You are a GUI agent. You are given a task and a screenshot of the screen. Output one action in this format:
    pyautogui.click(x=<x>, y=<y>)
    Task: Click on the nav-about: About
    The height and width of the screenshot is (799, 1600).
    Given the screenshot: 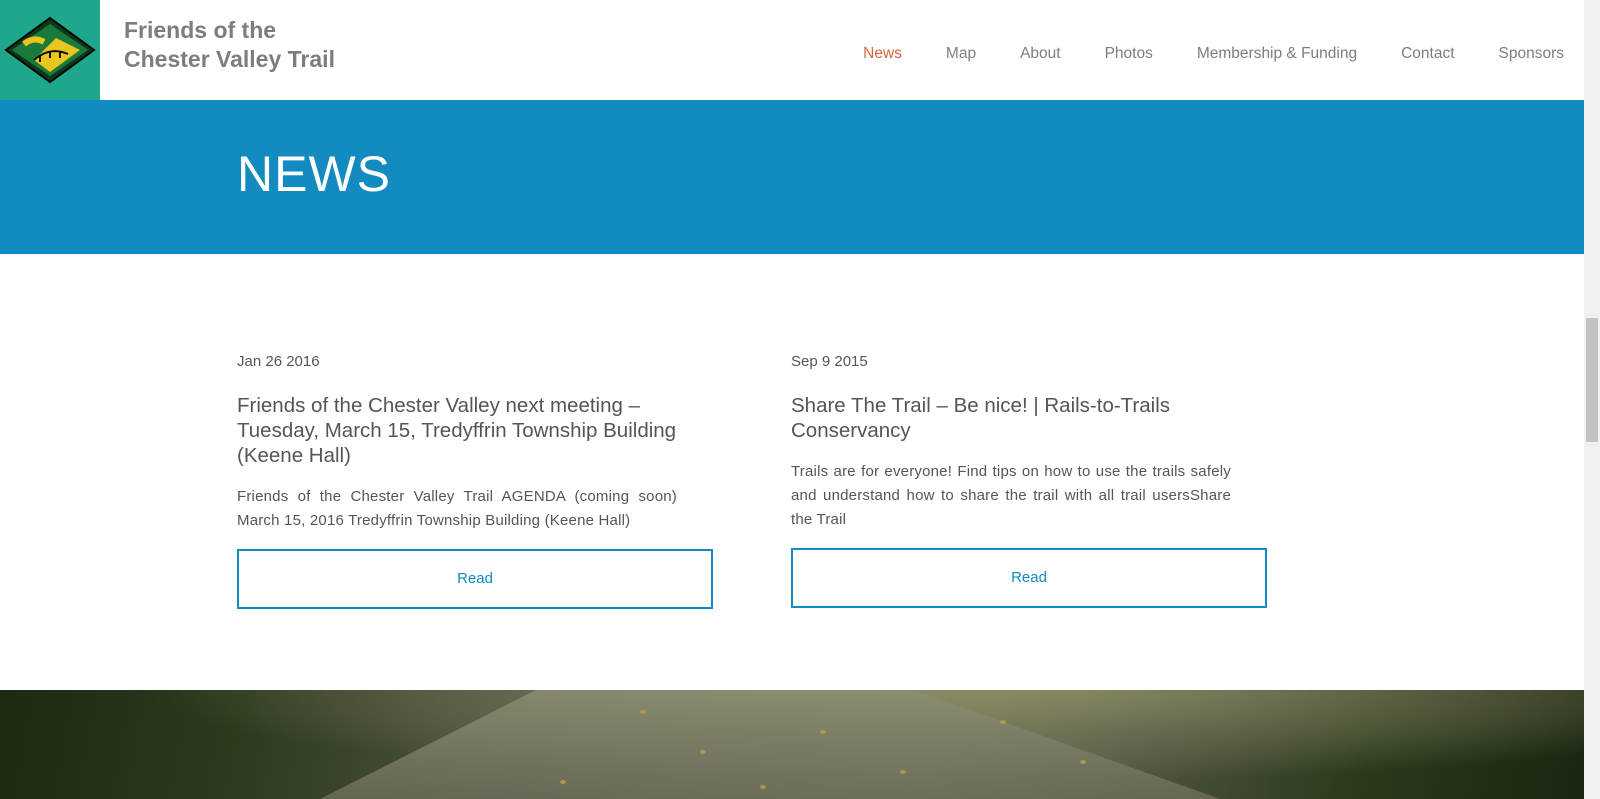 What is the action you would take?
    pyautogui.click(x=1040, y=54)
    